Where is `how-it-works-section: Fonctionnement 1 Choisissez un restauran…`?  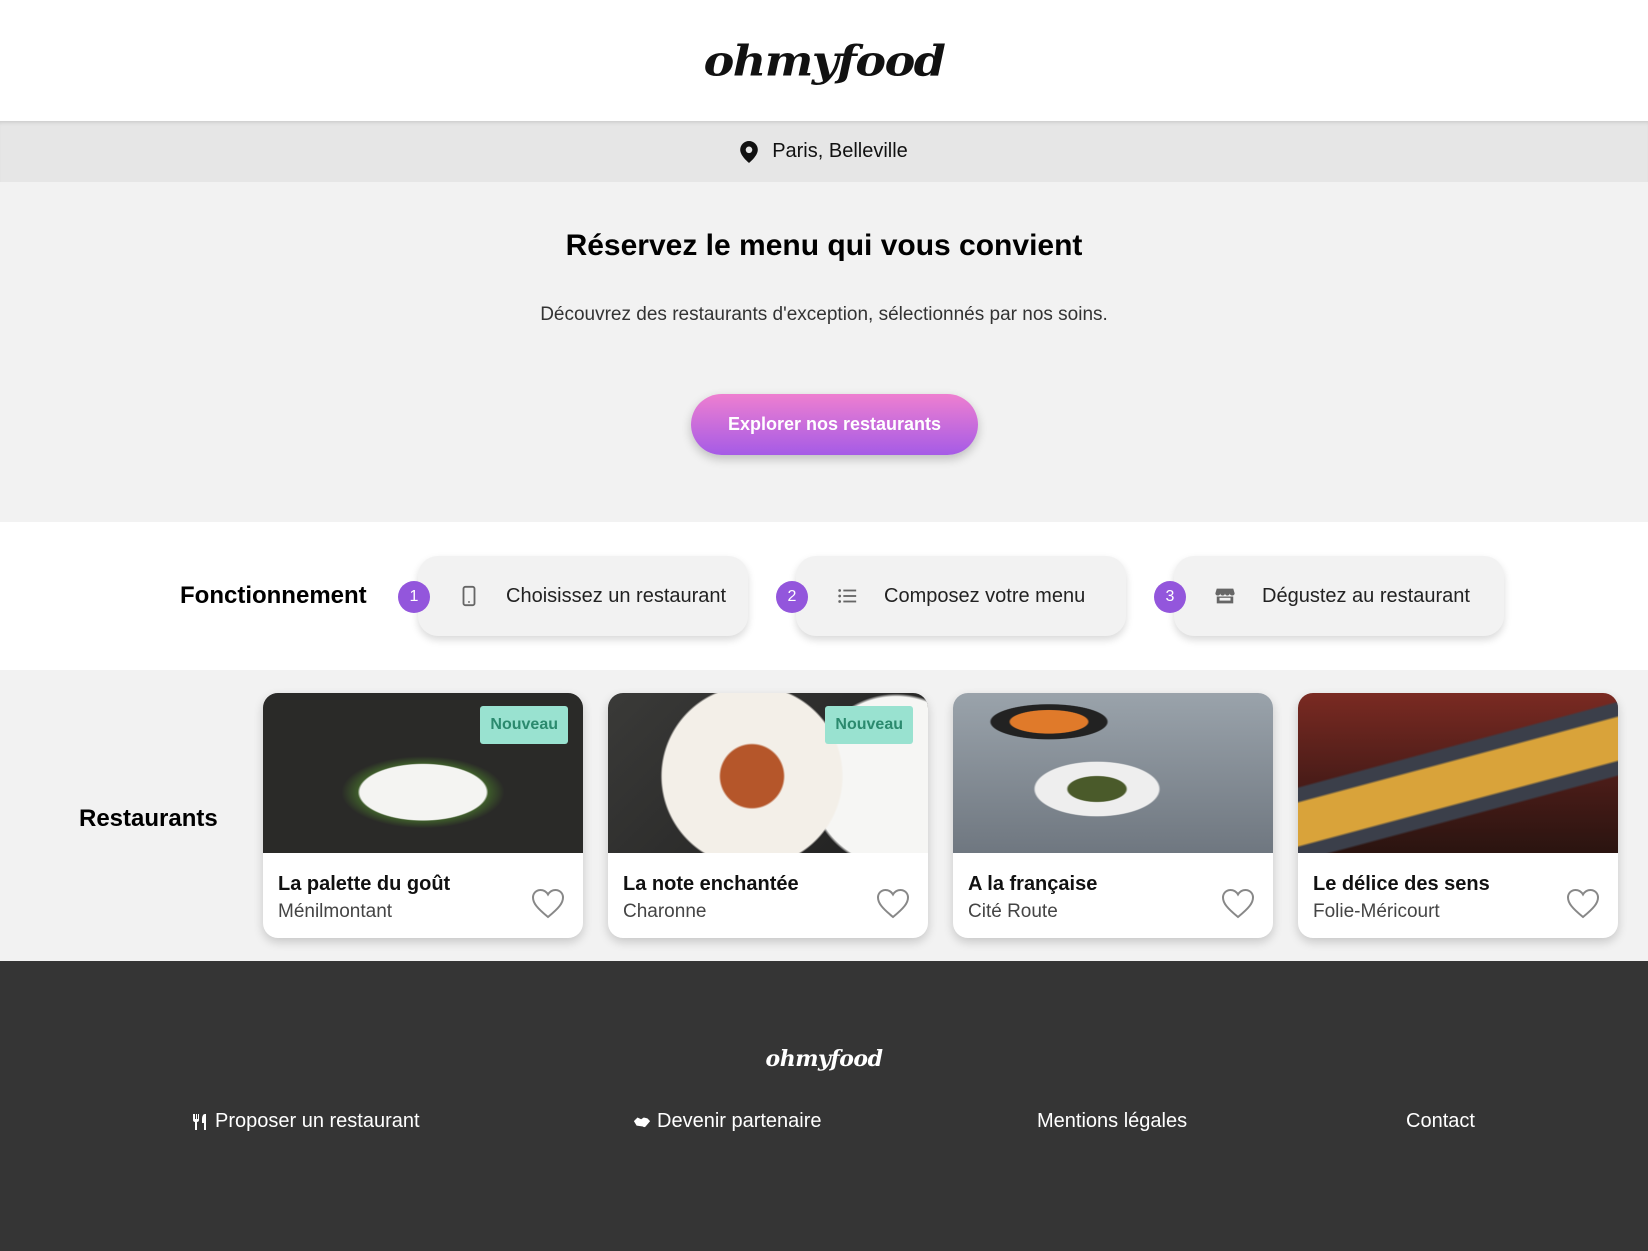 how-it-works-section: Fonctionnement 1 Choisissez un restauran… is located at coordinates (824, 596).